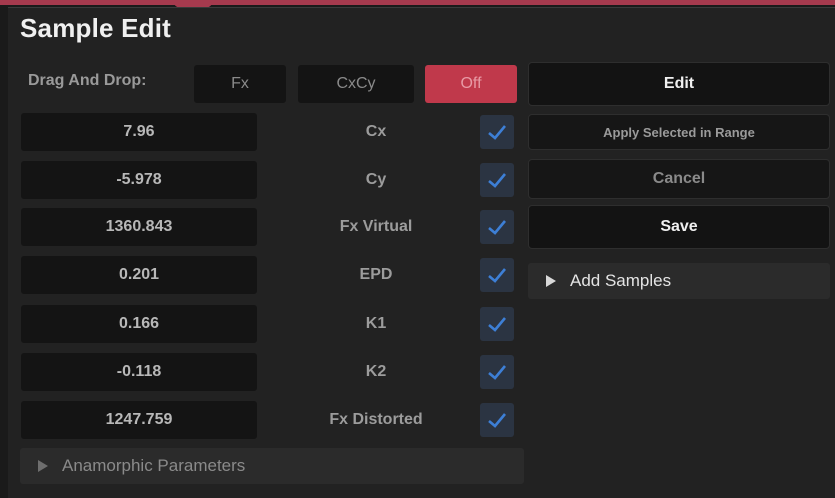  I want to click on cx-value-field: 7.96, so click(139, 132).